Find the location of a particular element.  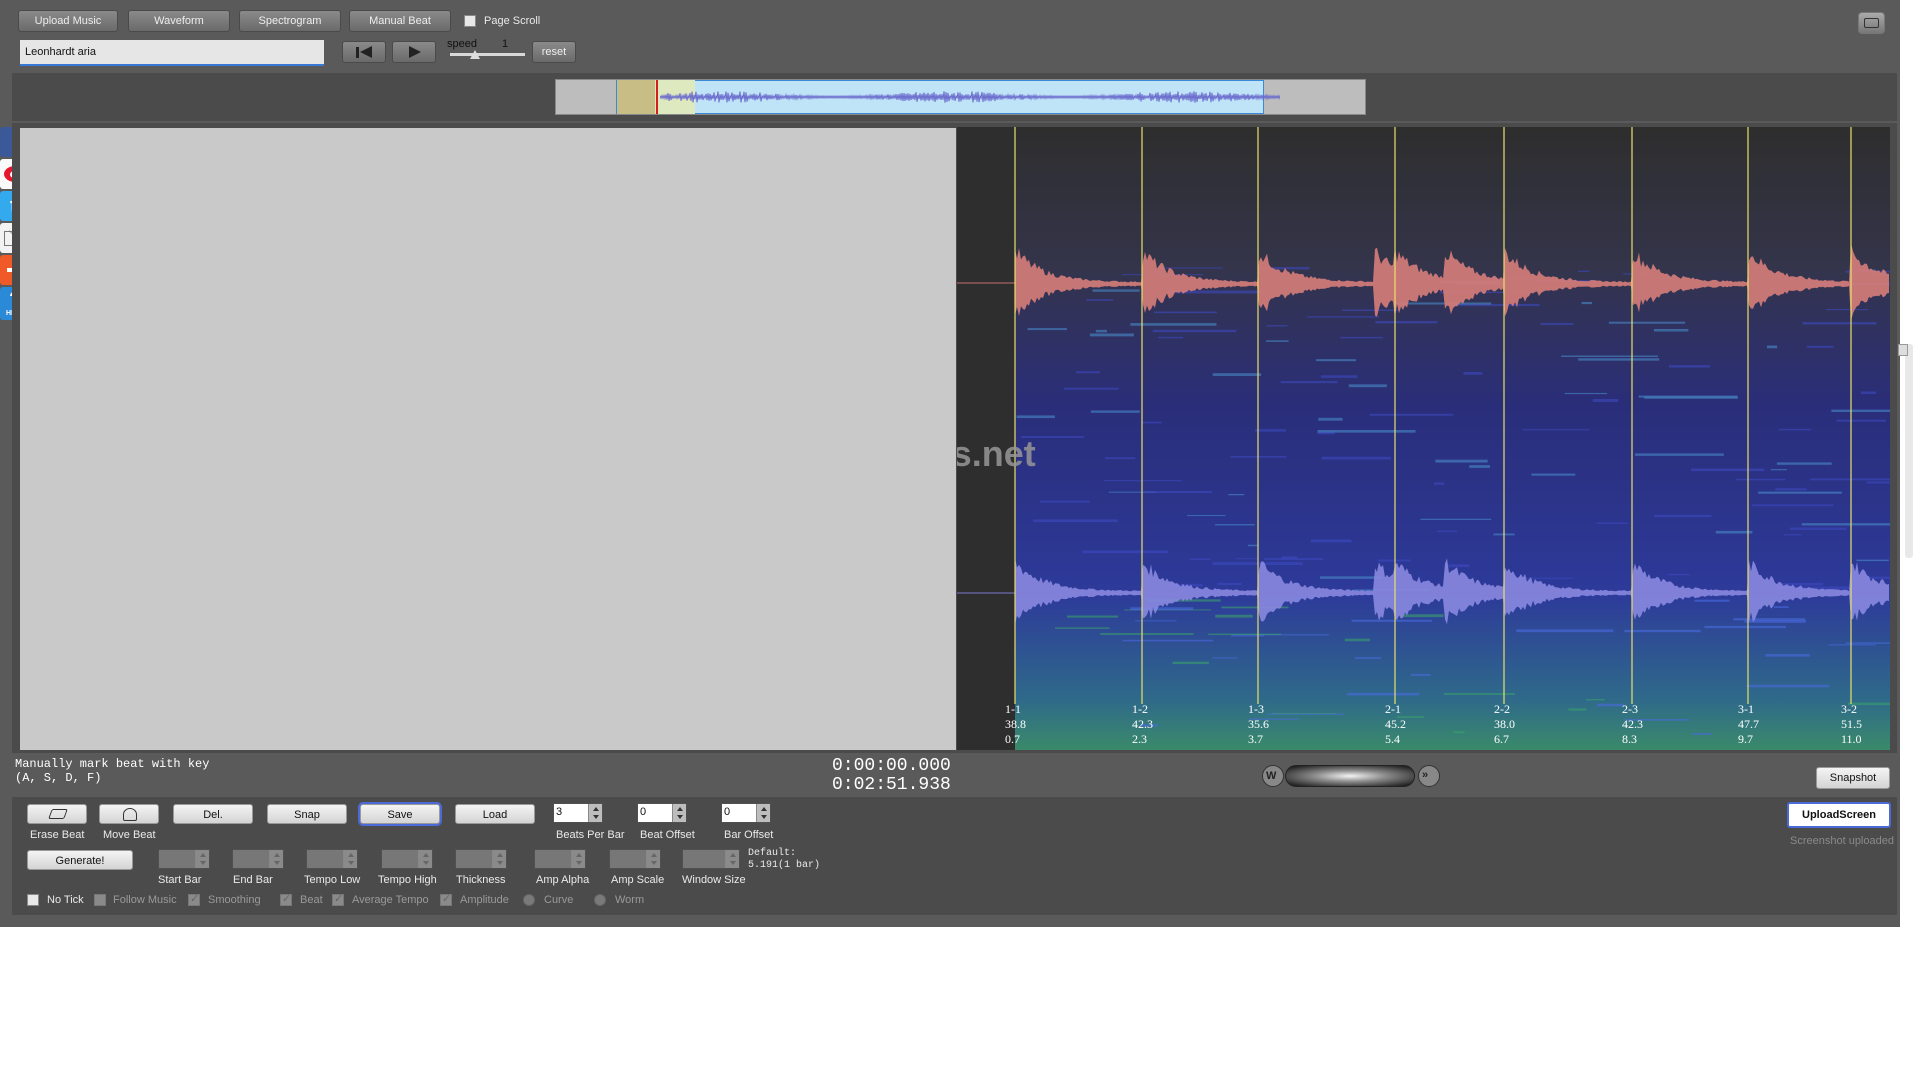

tempo-high-label: Tempo High is located at coordinates (407, 880).